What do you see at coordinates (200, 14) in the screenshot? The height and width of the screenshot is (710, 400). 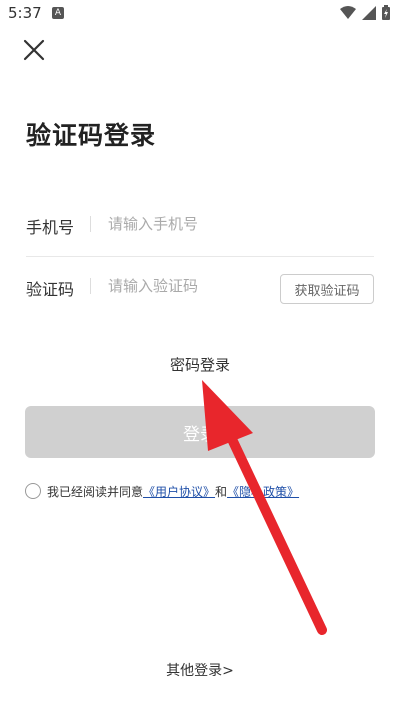 I see `status-bar: 5:37 A` at bounding box center [200, 14].